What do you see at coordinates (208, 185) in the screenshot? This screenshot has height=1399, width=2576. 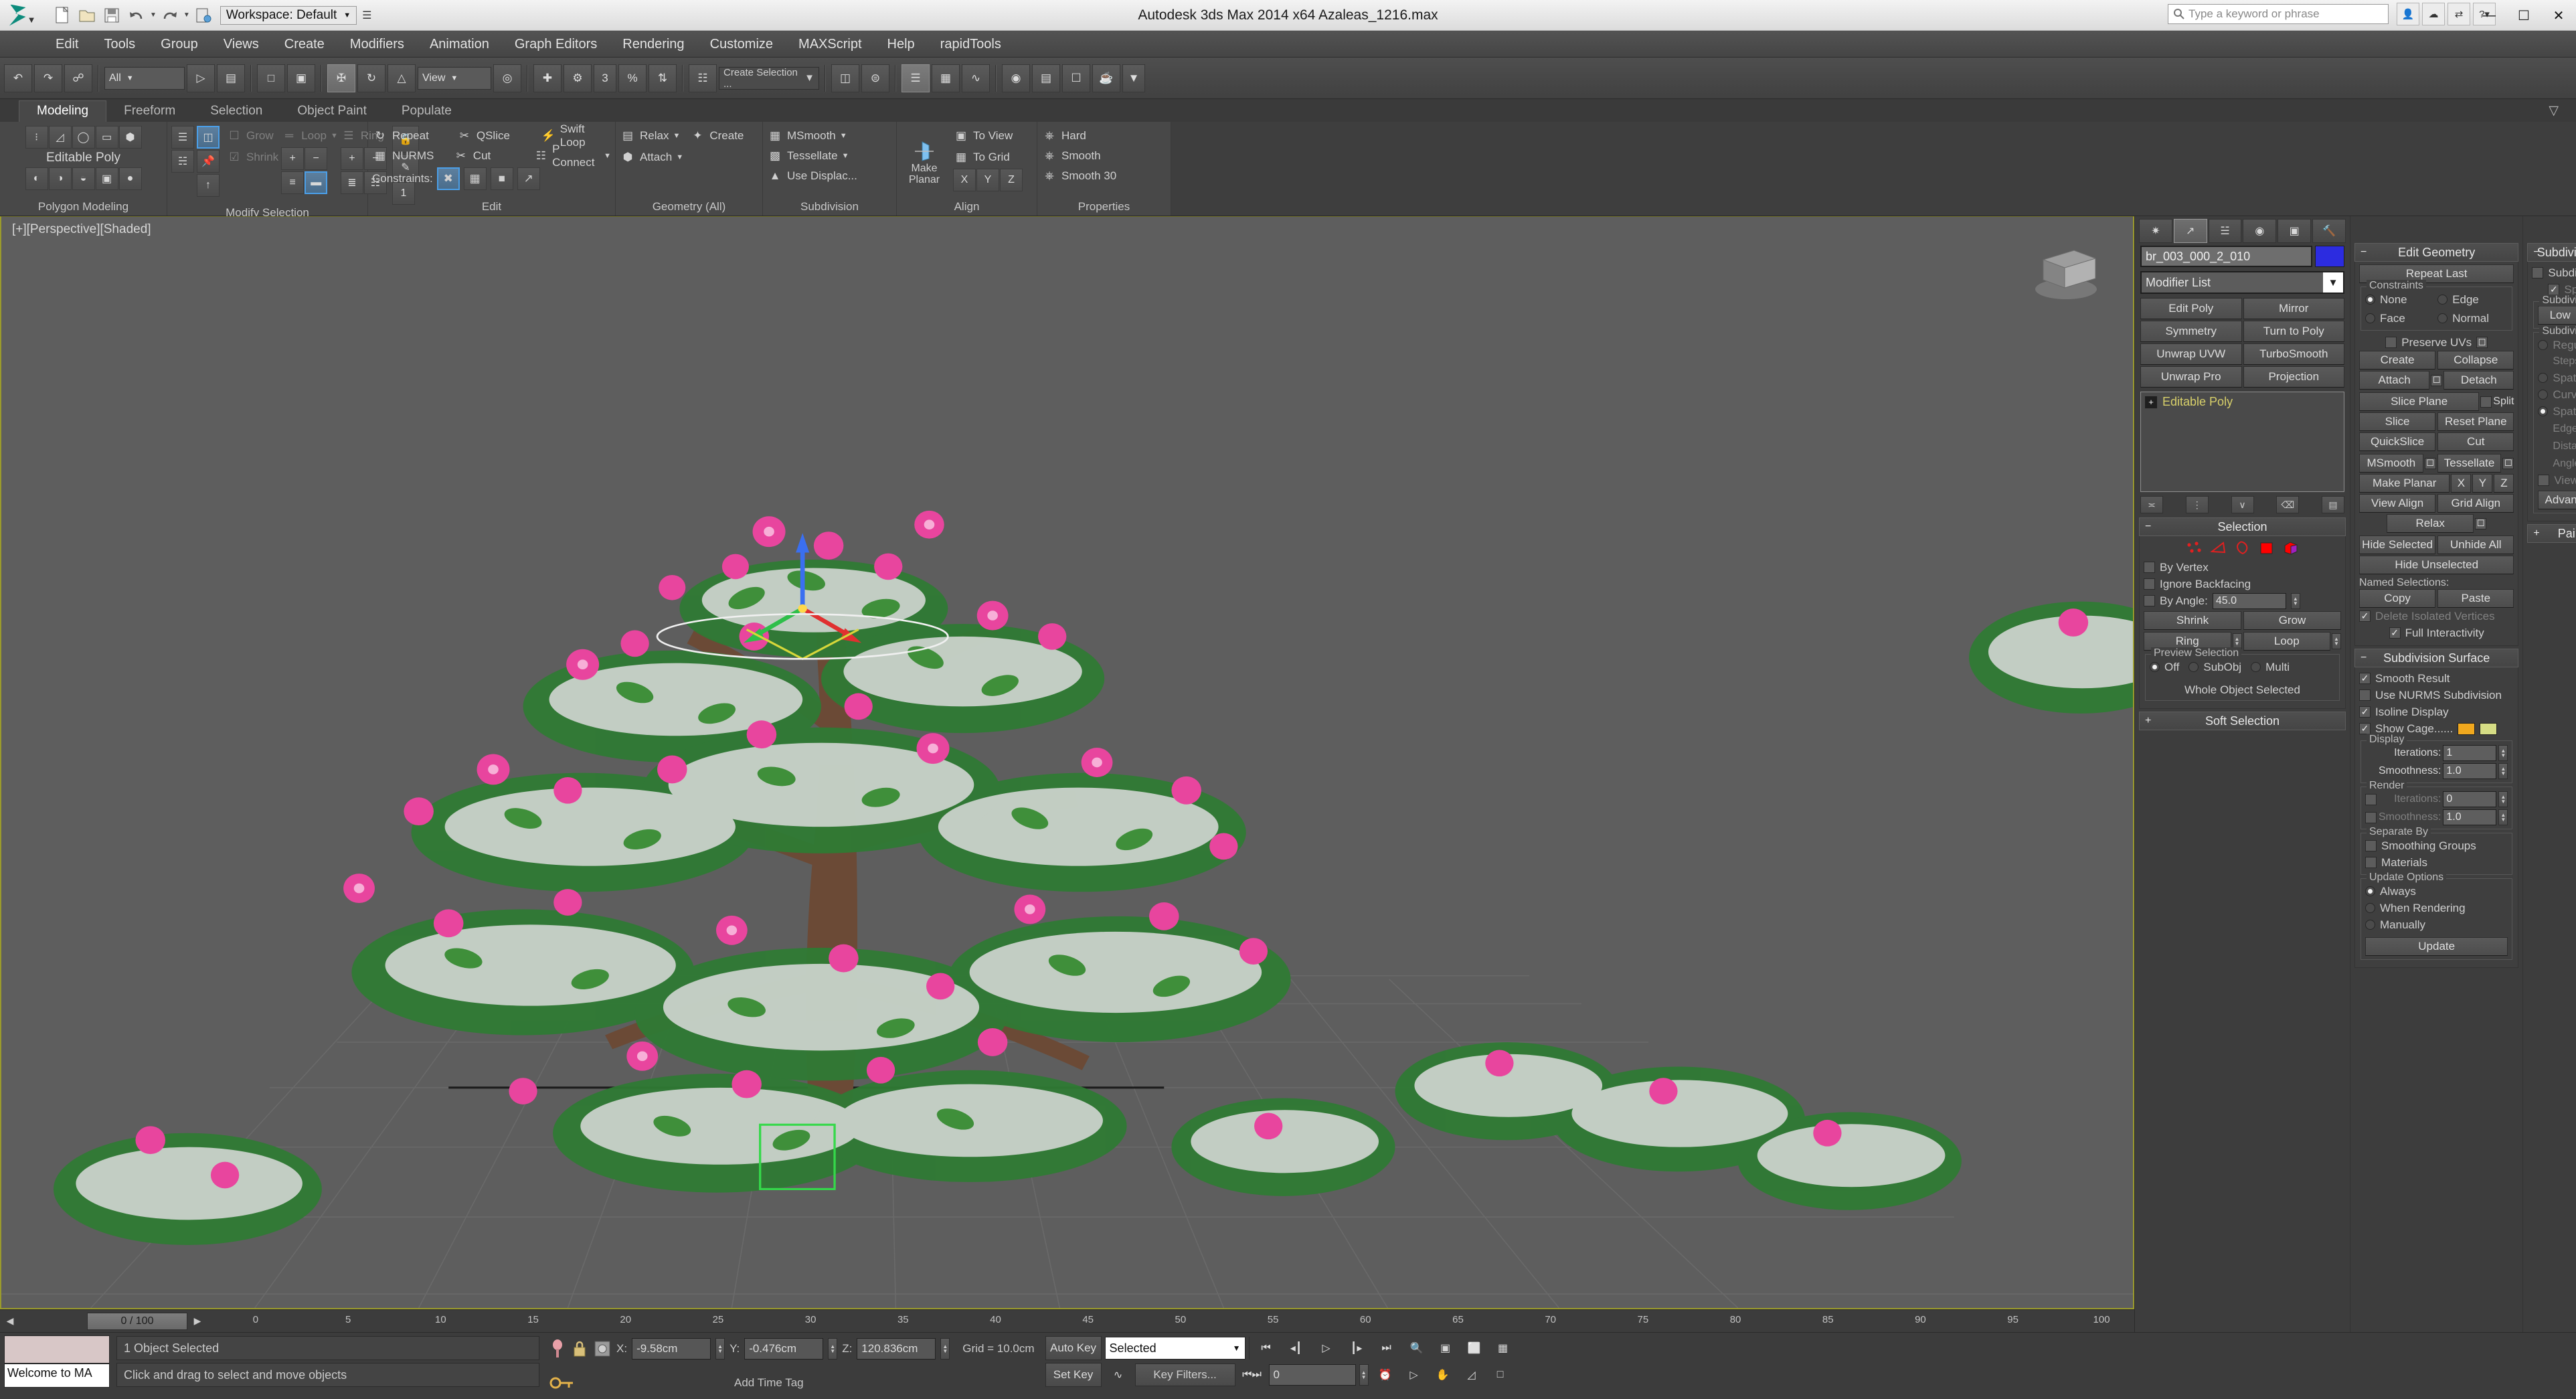 I see `make-unique-icon: ↑` at bounding box center [208, 185].